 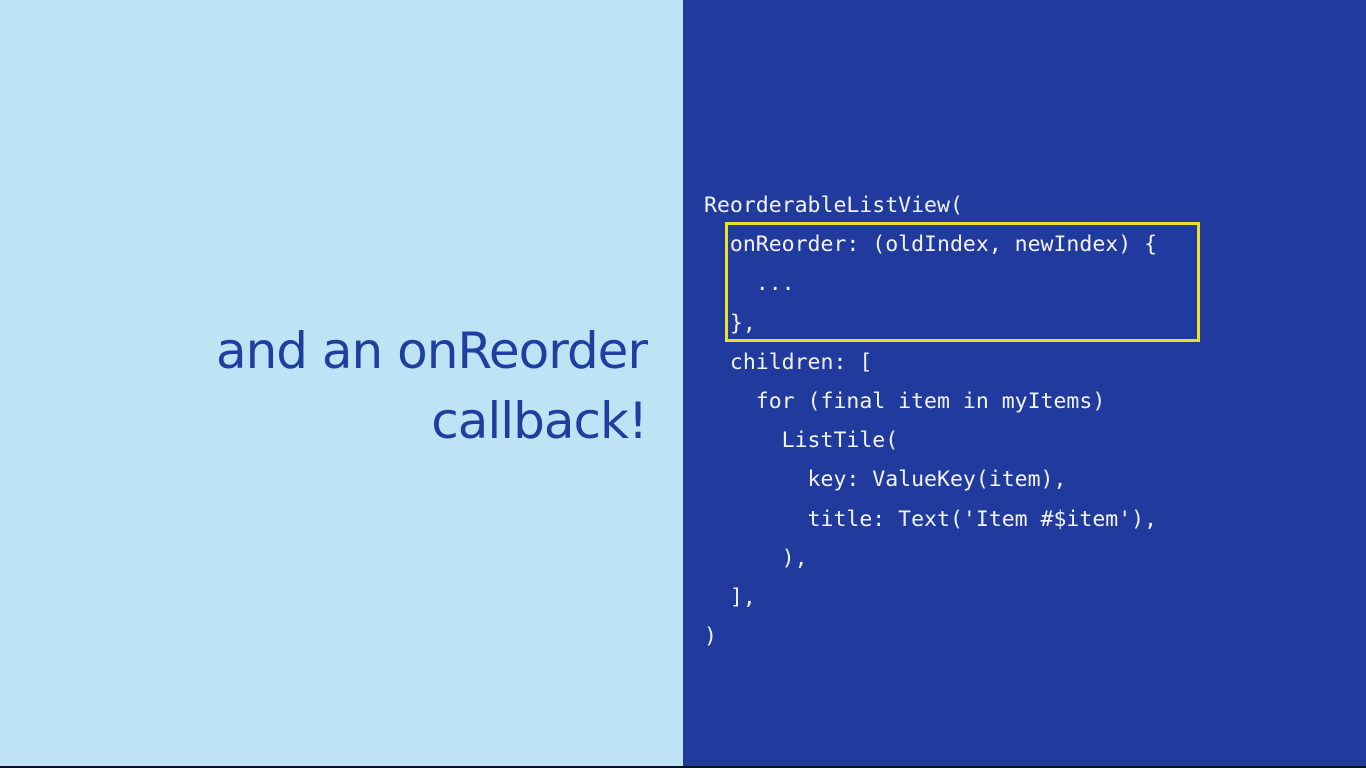 What do you see at coordinates (962, 282) in the screenshot?
I see `highlight-box` at bounding box center [962, 282].